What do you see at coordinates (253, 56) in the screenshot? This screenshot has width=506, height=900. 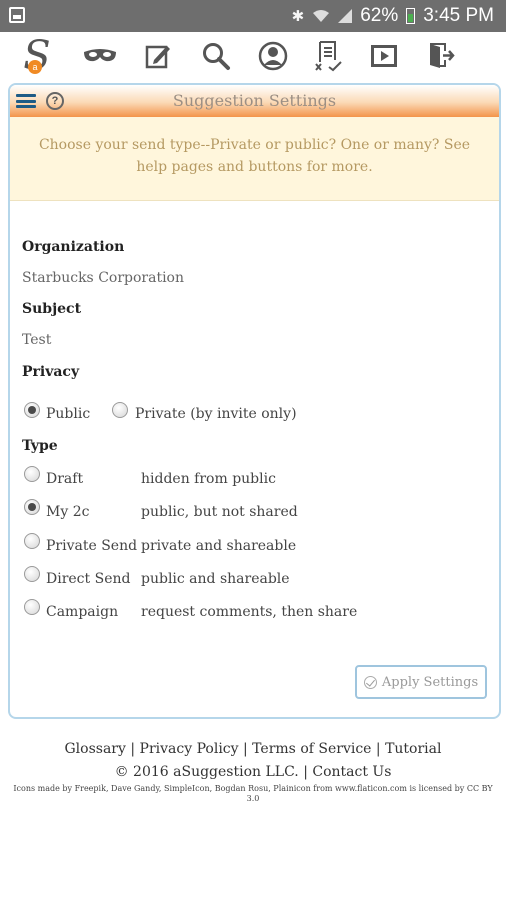 I see `top-nav: S a` at bounding box center [253, 56].